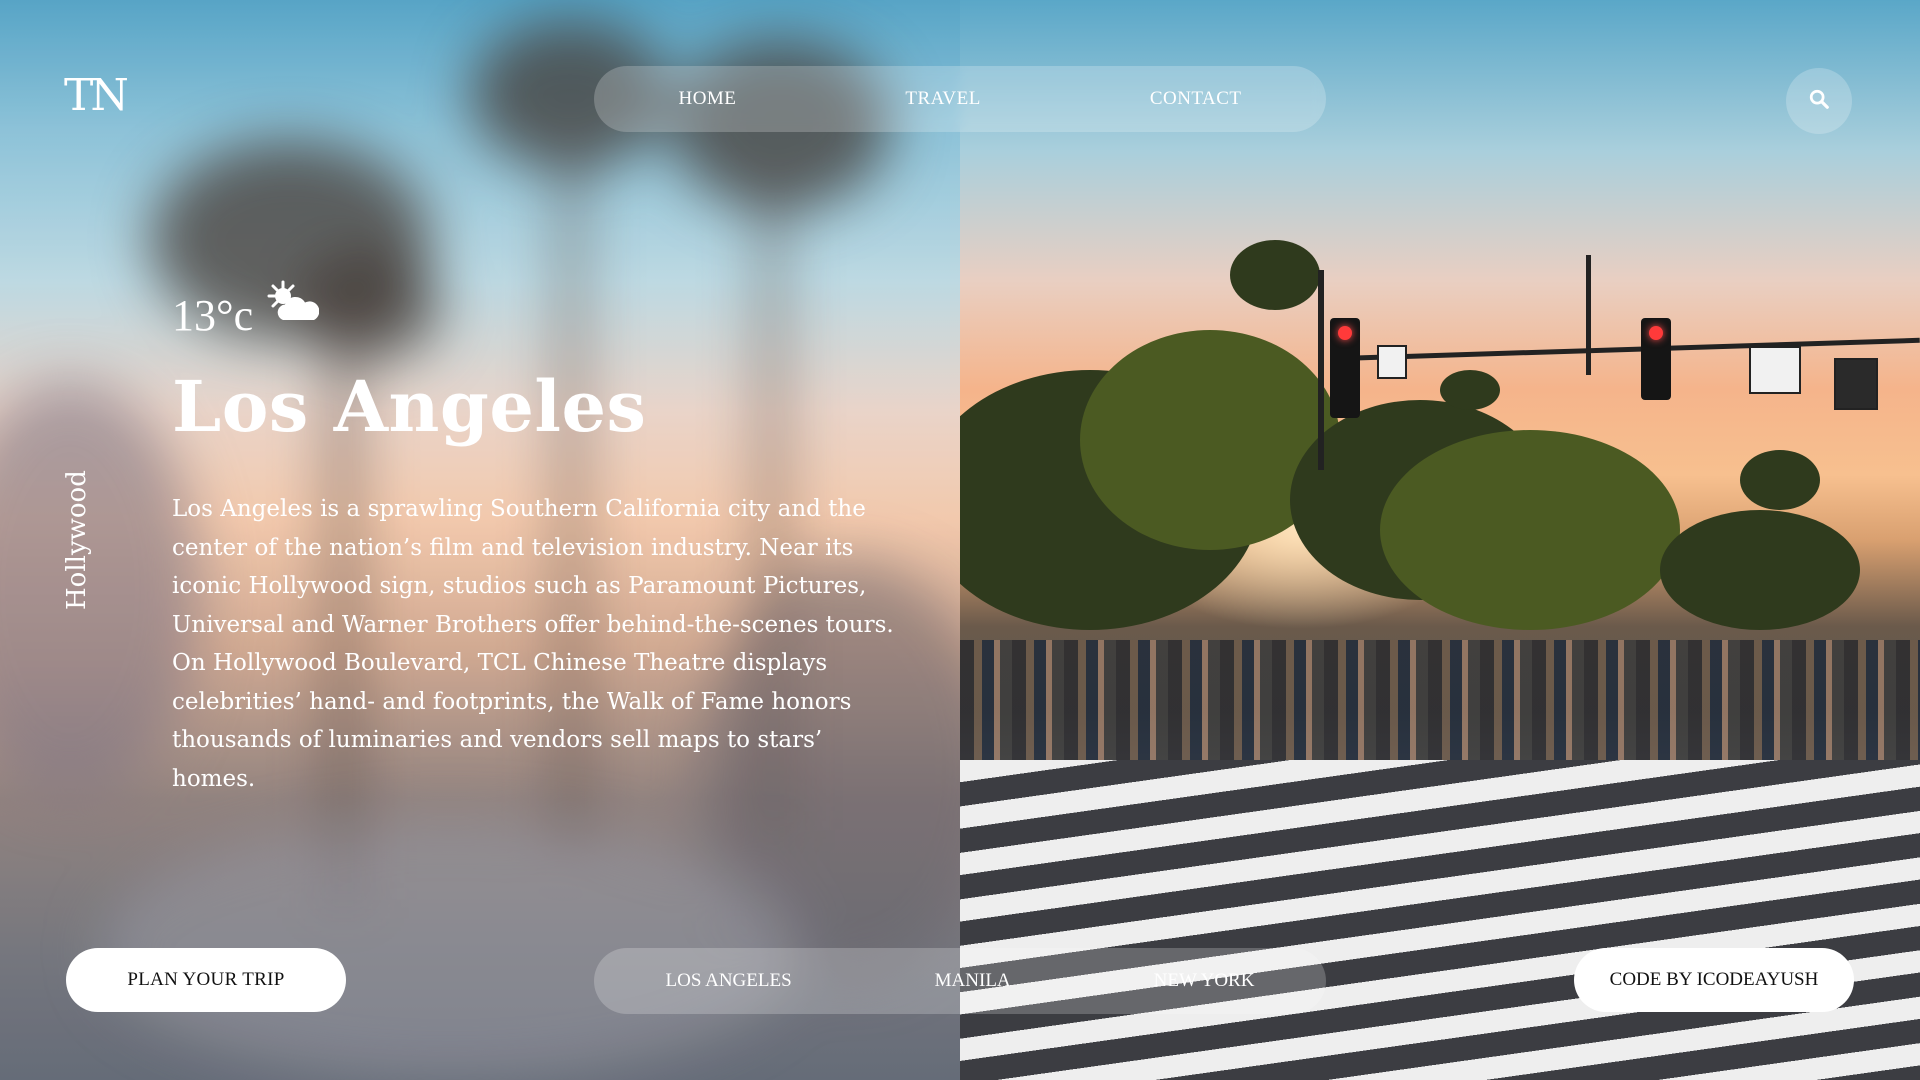  I want to click on search-button, so click(1819, 101).